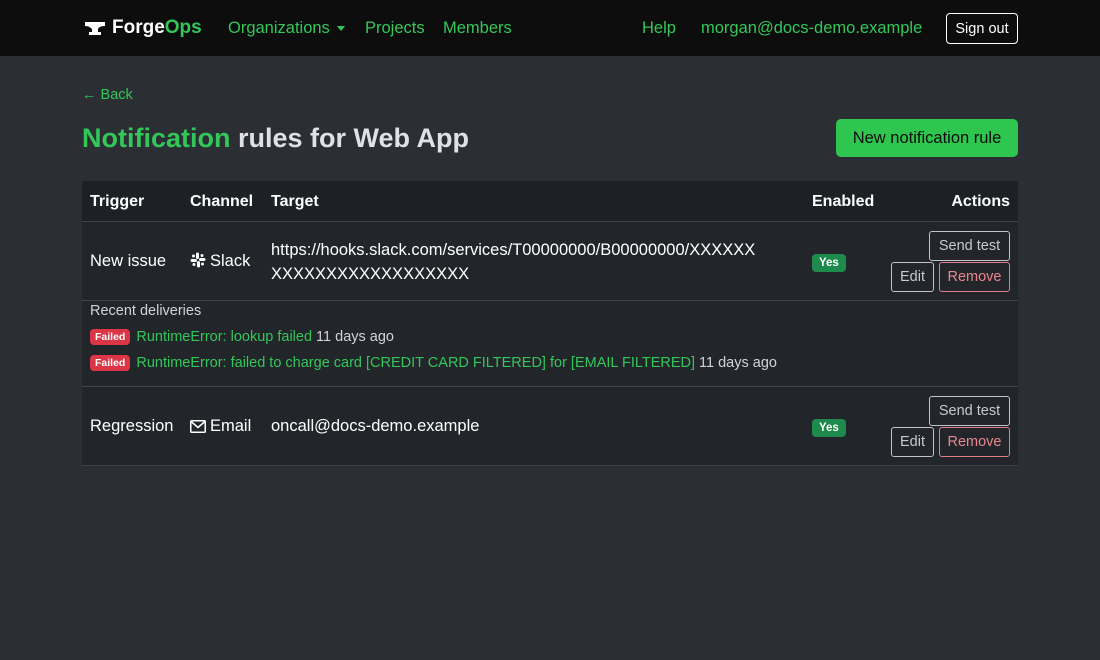  Describe the element at coordinates (183, 27) in the screenshot. I see `brand-name-accent: Ops` at that location.